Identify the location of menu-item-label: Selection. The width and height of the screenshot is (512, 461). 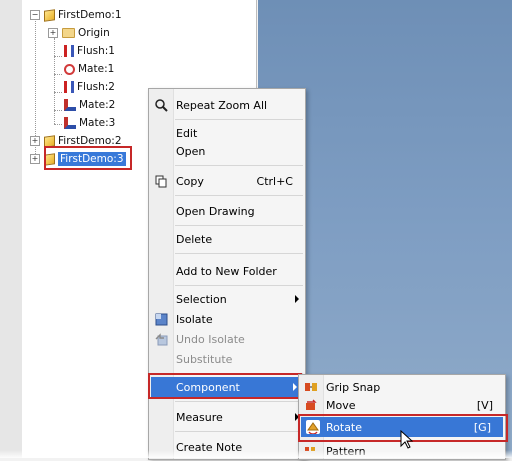
(201, 299).